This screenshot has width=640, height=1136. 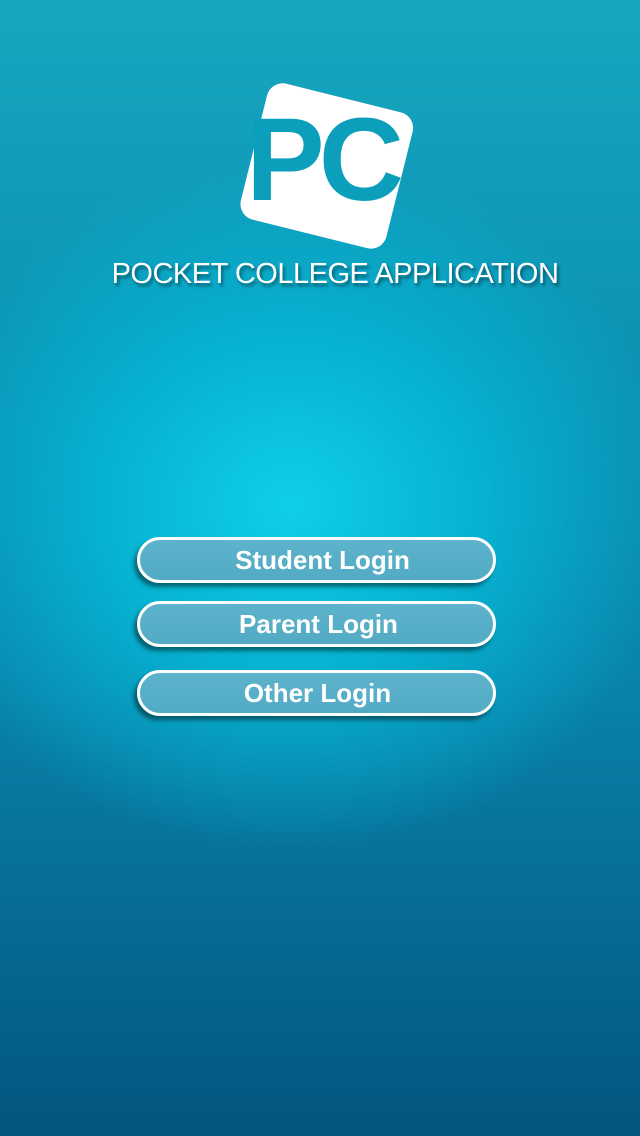 I want to click on app-title: POCKET COLLEGE APPLICATION, so click(x=335, y=274).